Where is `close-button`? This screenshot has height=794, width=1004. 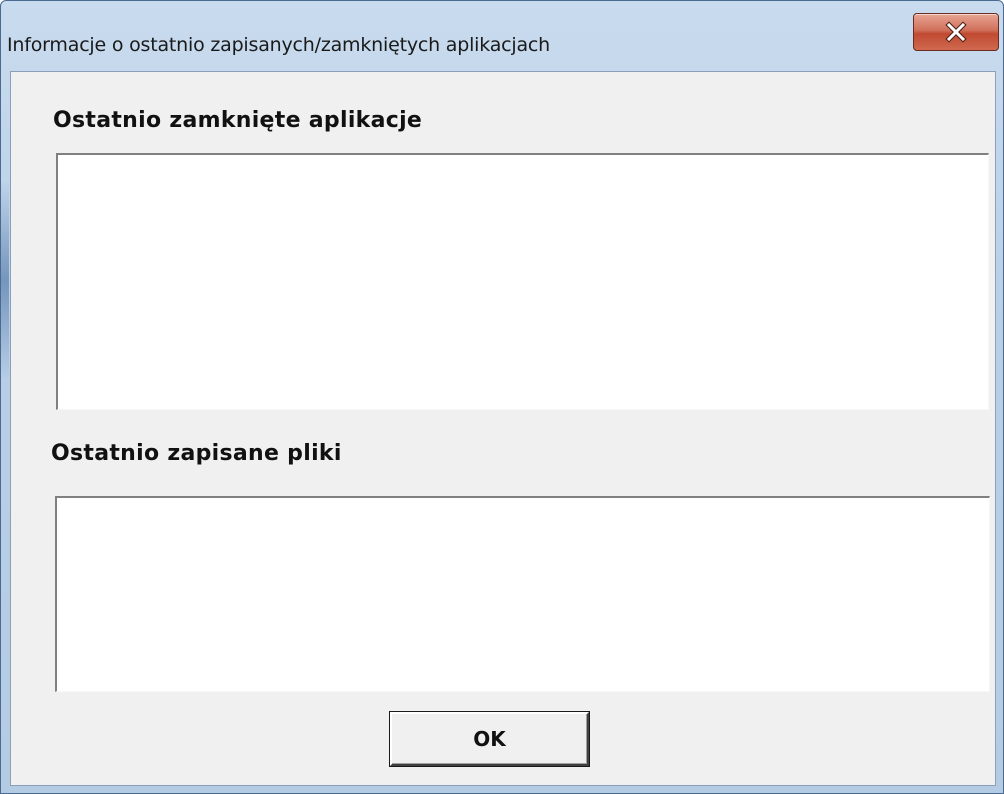 close-button is located at coordinates (956, 32).